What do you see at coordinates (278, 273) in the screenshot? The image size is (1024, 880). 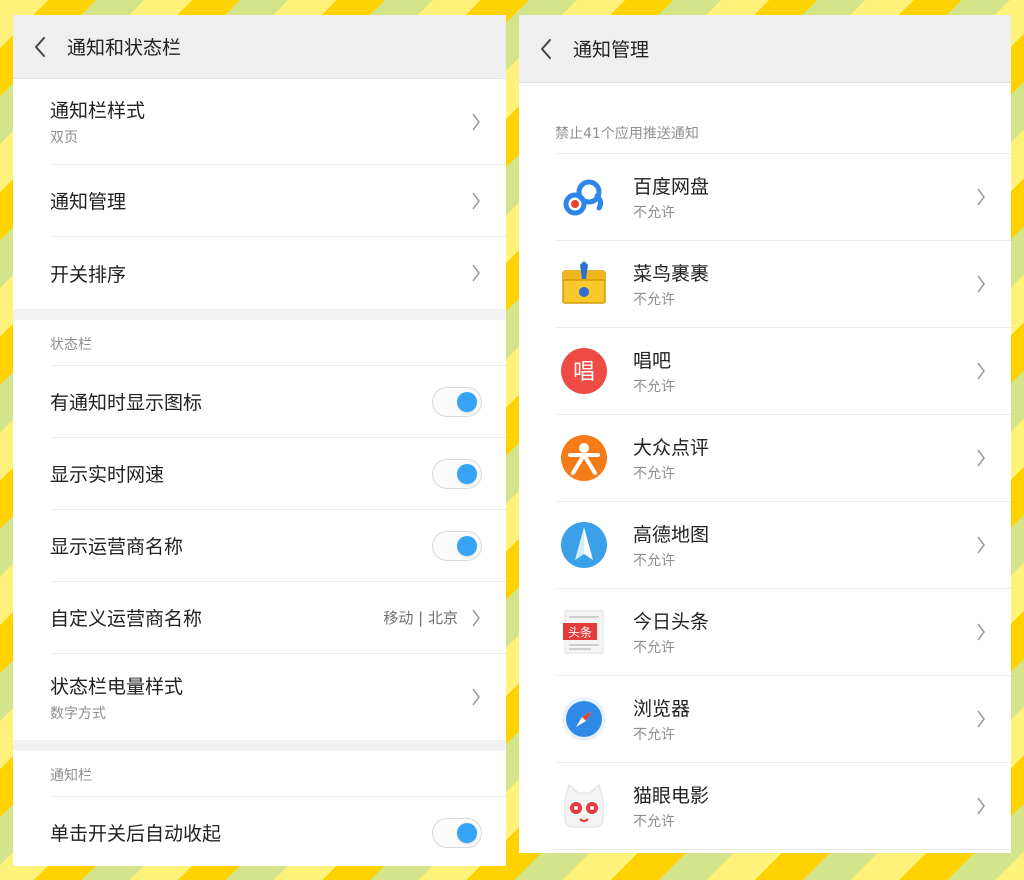 I see `settings-row-switch-order: 开关排序` at bounding box center [278, 273].